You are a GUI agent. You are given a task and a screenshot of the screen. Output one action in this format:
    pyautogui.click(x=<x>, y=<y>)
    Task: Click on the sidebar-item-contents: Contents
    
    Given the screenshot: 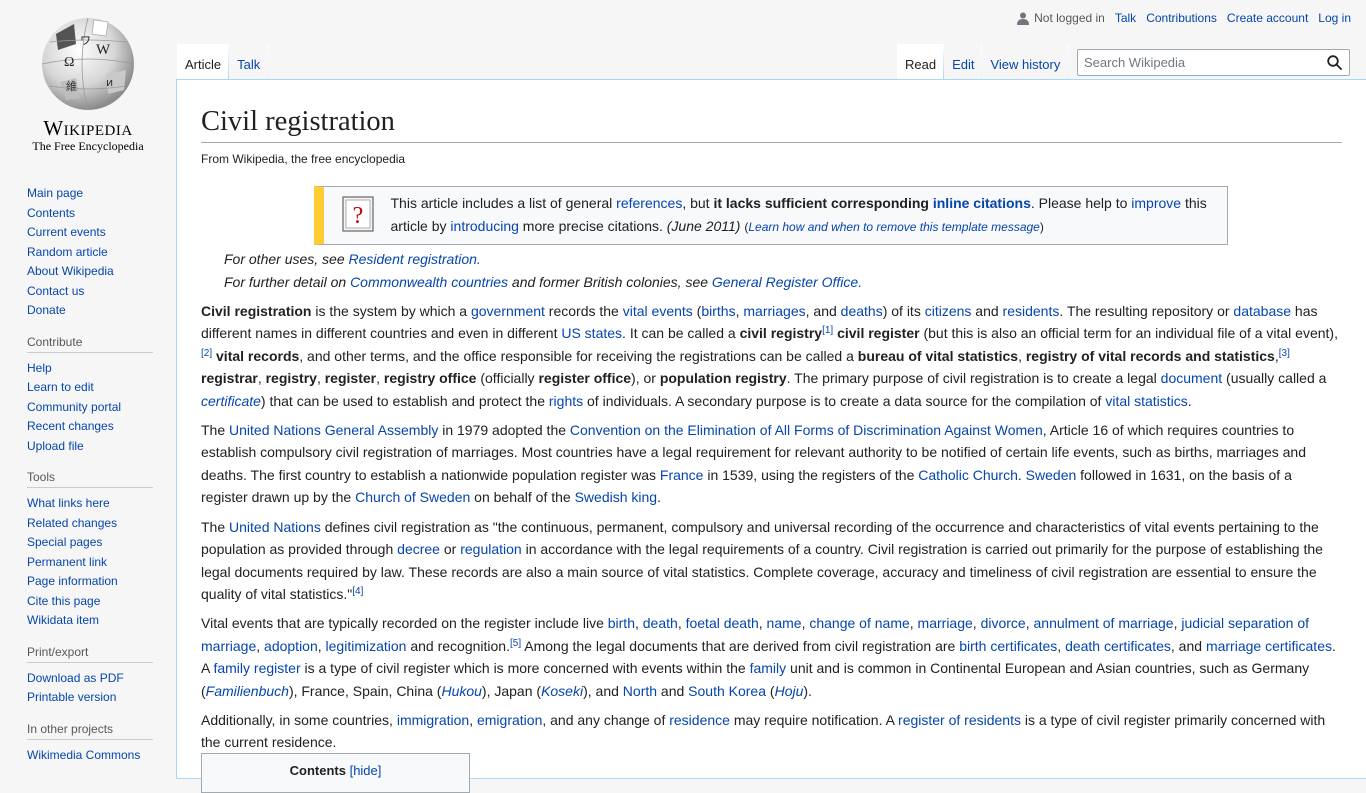 What is the action you would take?
    pyautogui.click(x=51, y=213)
    